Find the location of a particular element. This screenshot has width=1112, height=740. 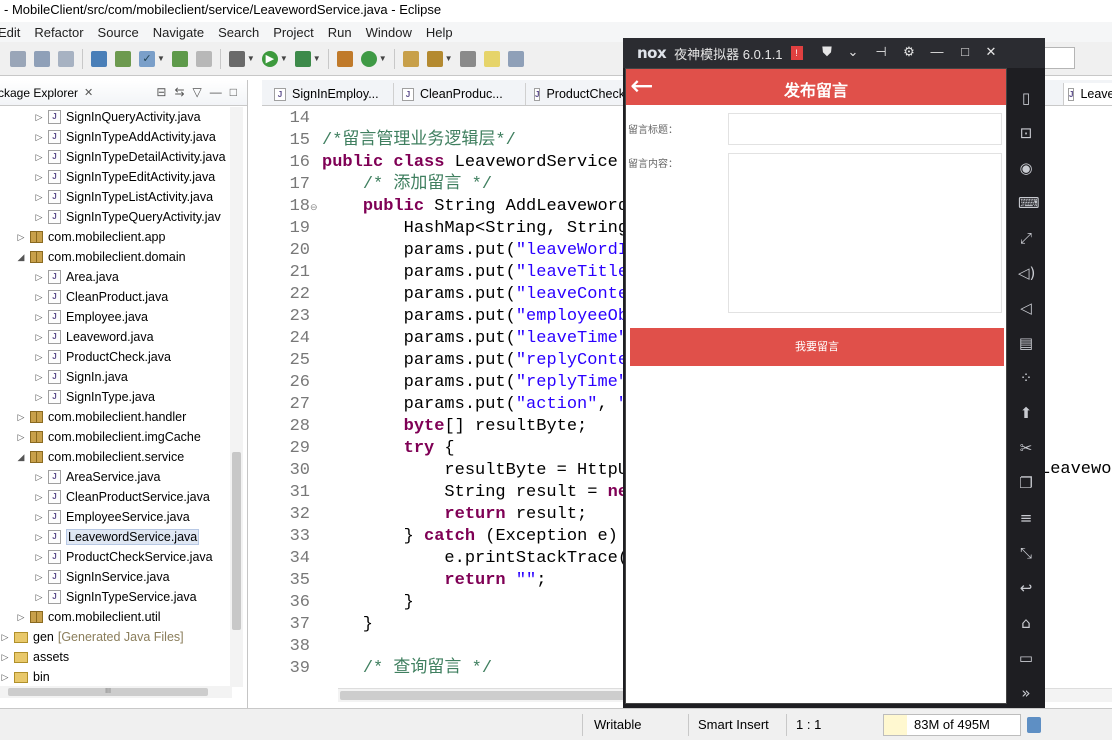

resize-icon: ⤡ is located at coordinates (1026, 553).